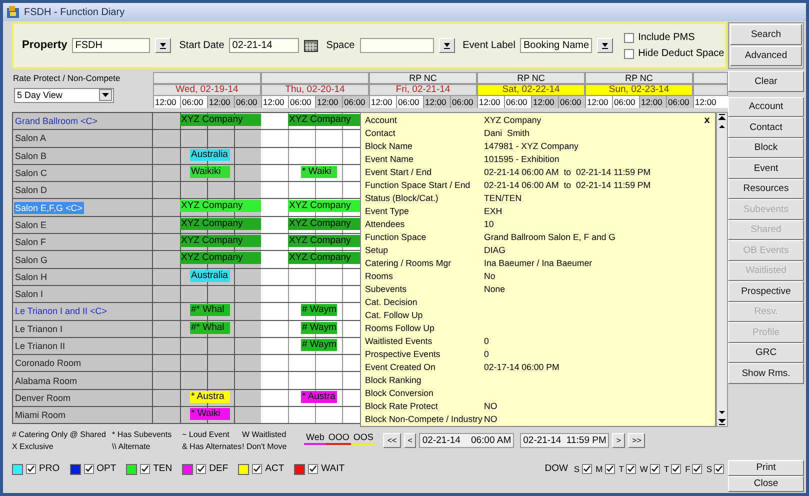  What do you see at coordinates (31, 224) in the screenshot?
I see `room-name: Salon E` at bounding box center [31, 224].